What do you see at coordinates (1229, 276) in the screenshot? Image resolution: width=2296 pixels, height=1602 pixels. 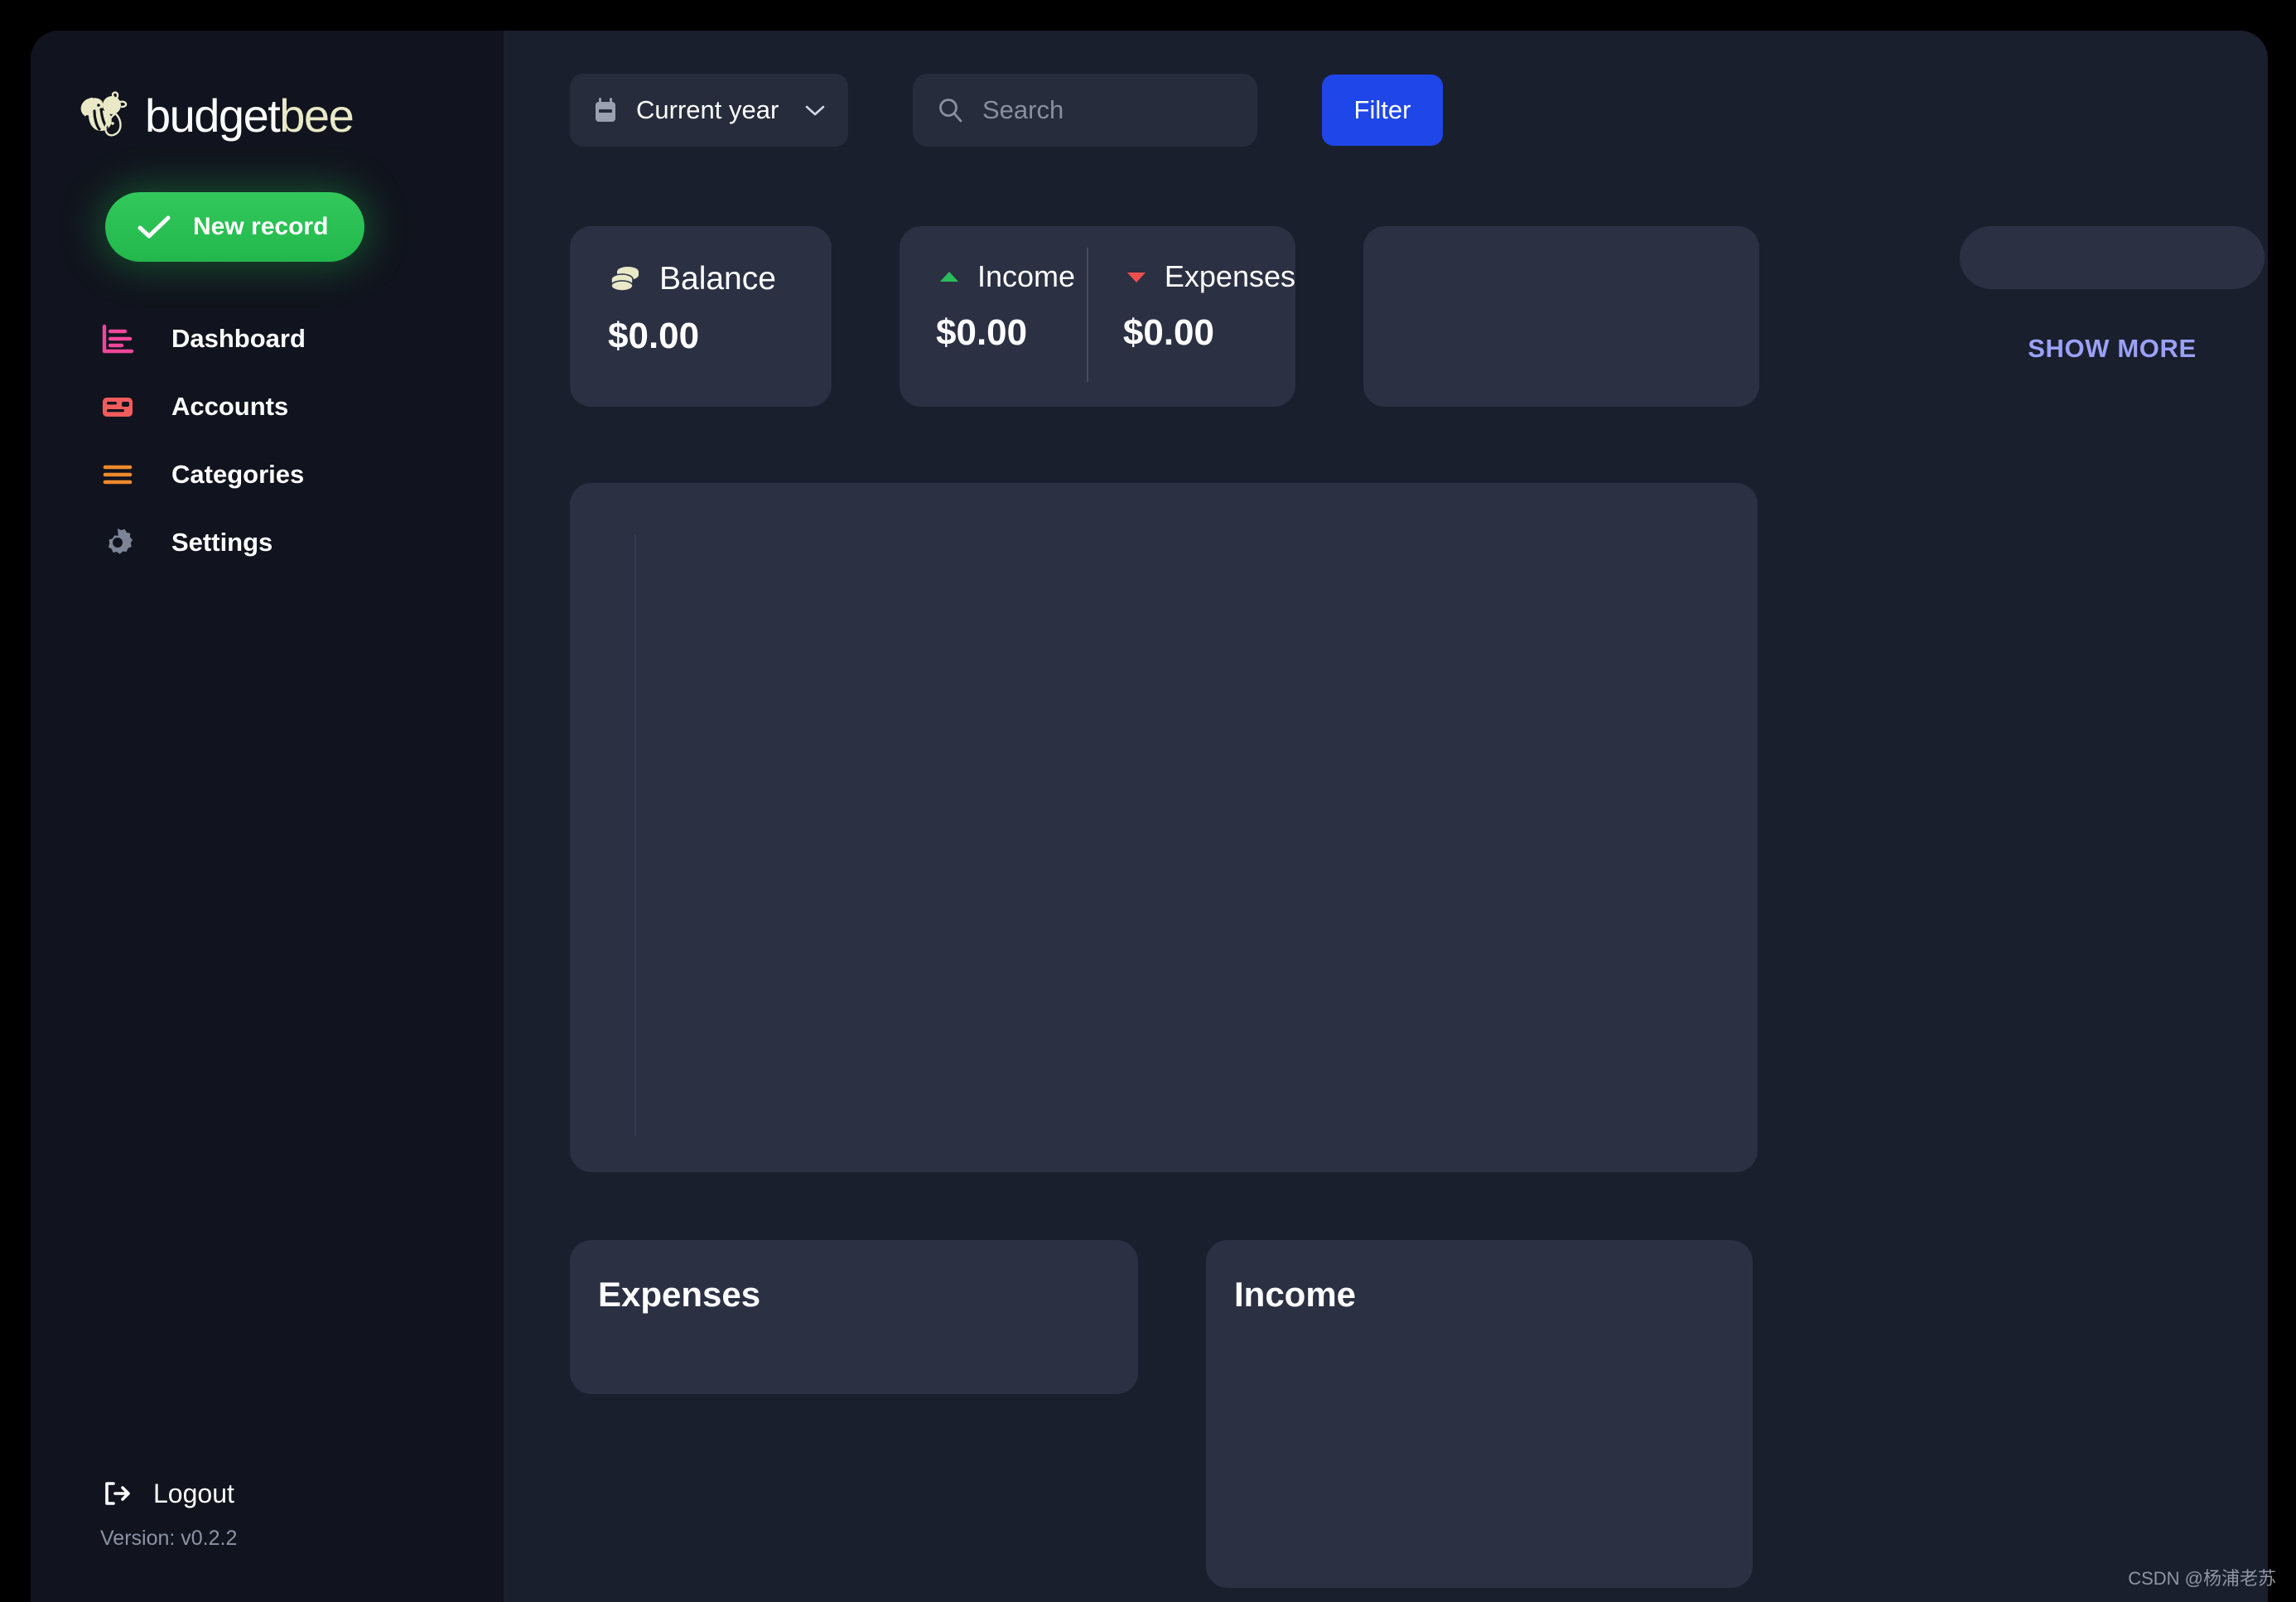 I see `expenses-title: Expenses` at bounding box center [1229, 276].